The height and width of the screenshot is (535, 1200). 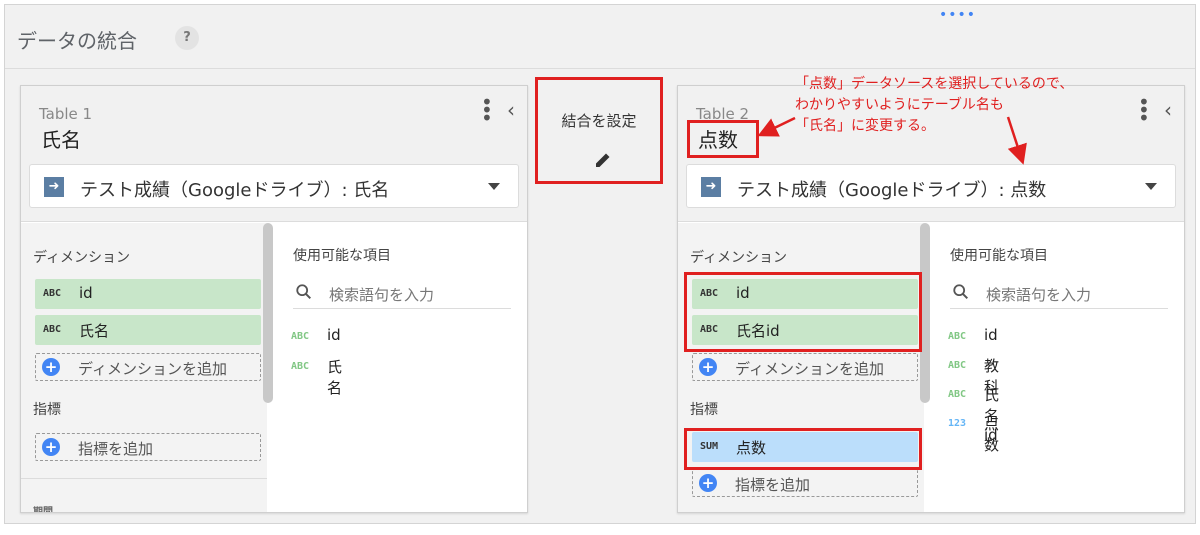 What do you see at coordinates (187, 38) in the screenshot?
I see `help-icon: ?` at bounding box center [187, 38].